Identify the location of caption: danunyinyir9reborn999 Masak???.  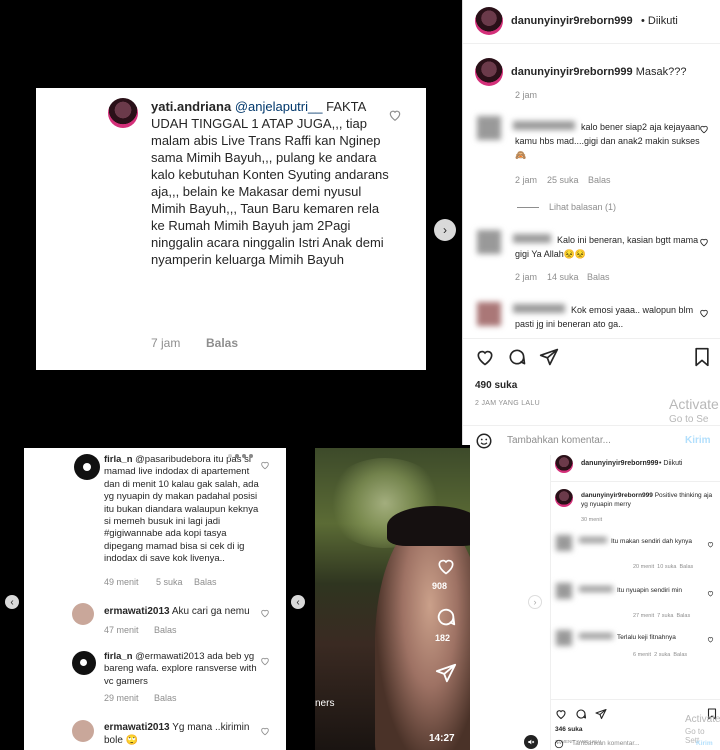
(598, 72).